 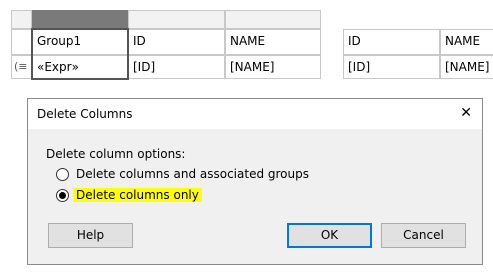 I want to click on dialog-title: Delete Columns, so click(x=85, y=114).